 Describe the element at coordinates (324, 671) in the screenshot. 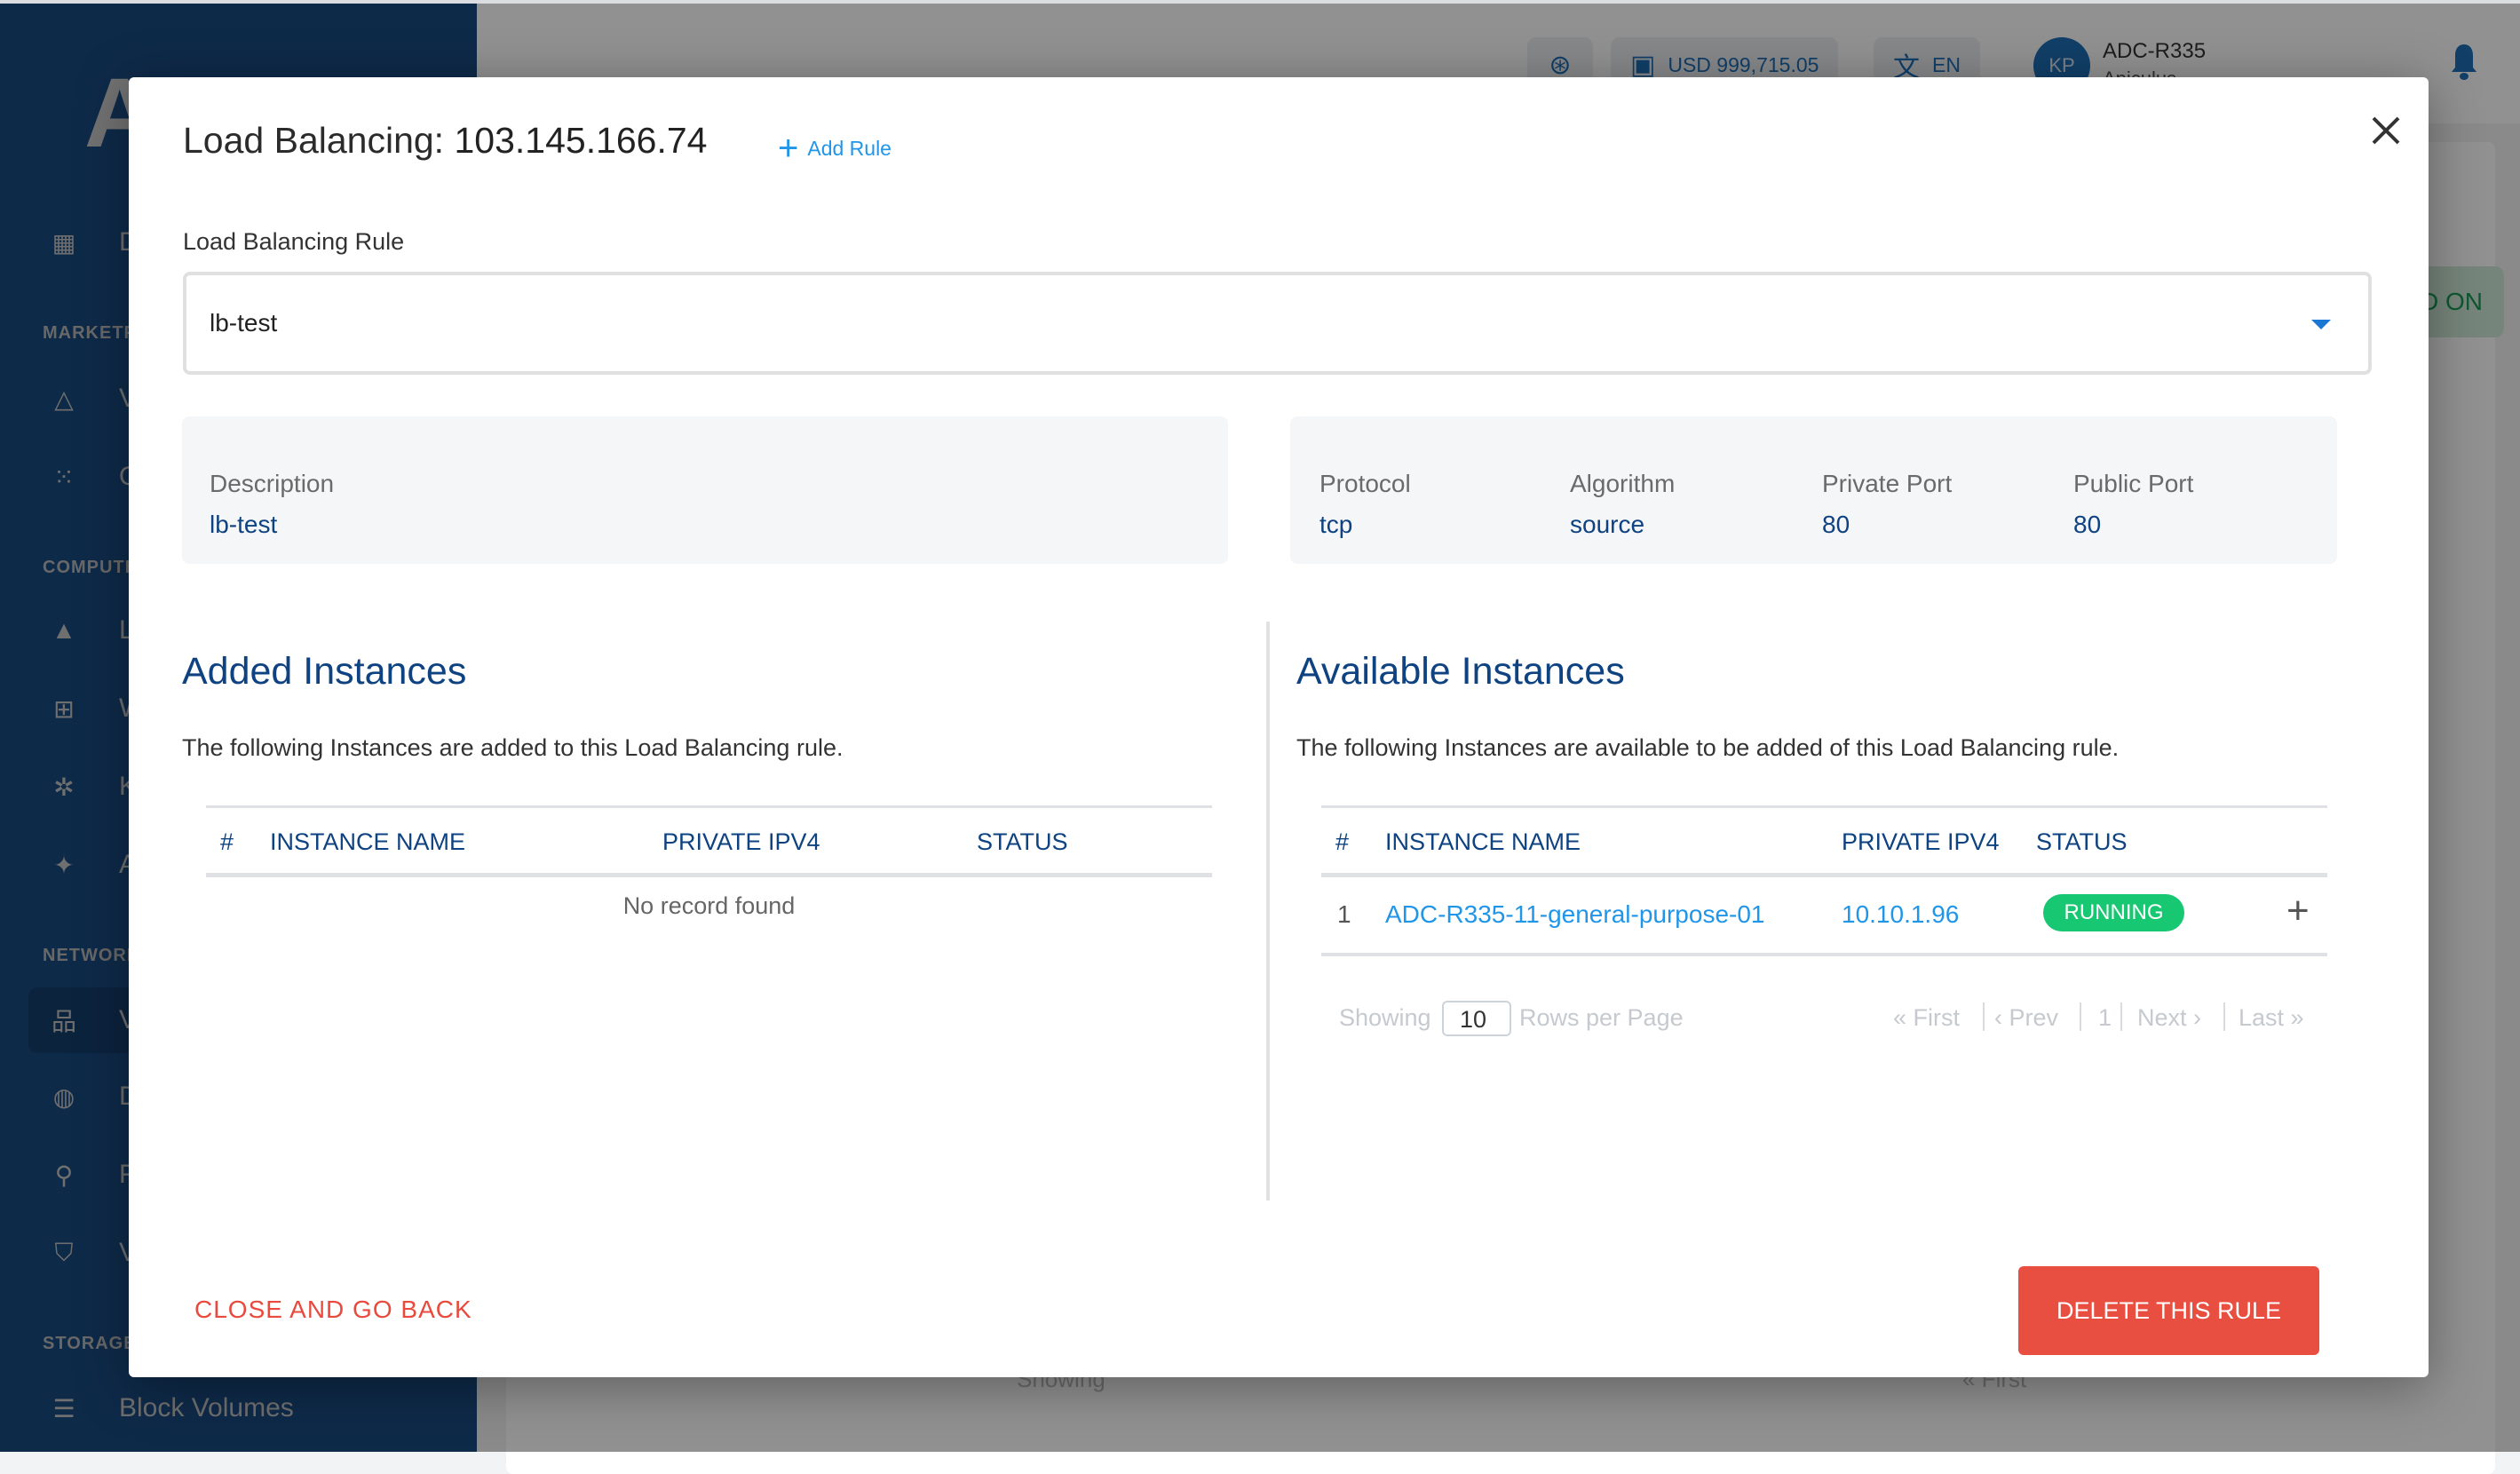

I see `added-instances-title: Added Instances` at that location.